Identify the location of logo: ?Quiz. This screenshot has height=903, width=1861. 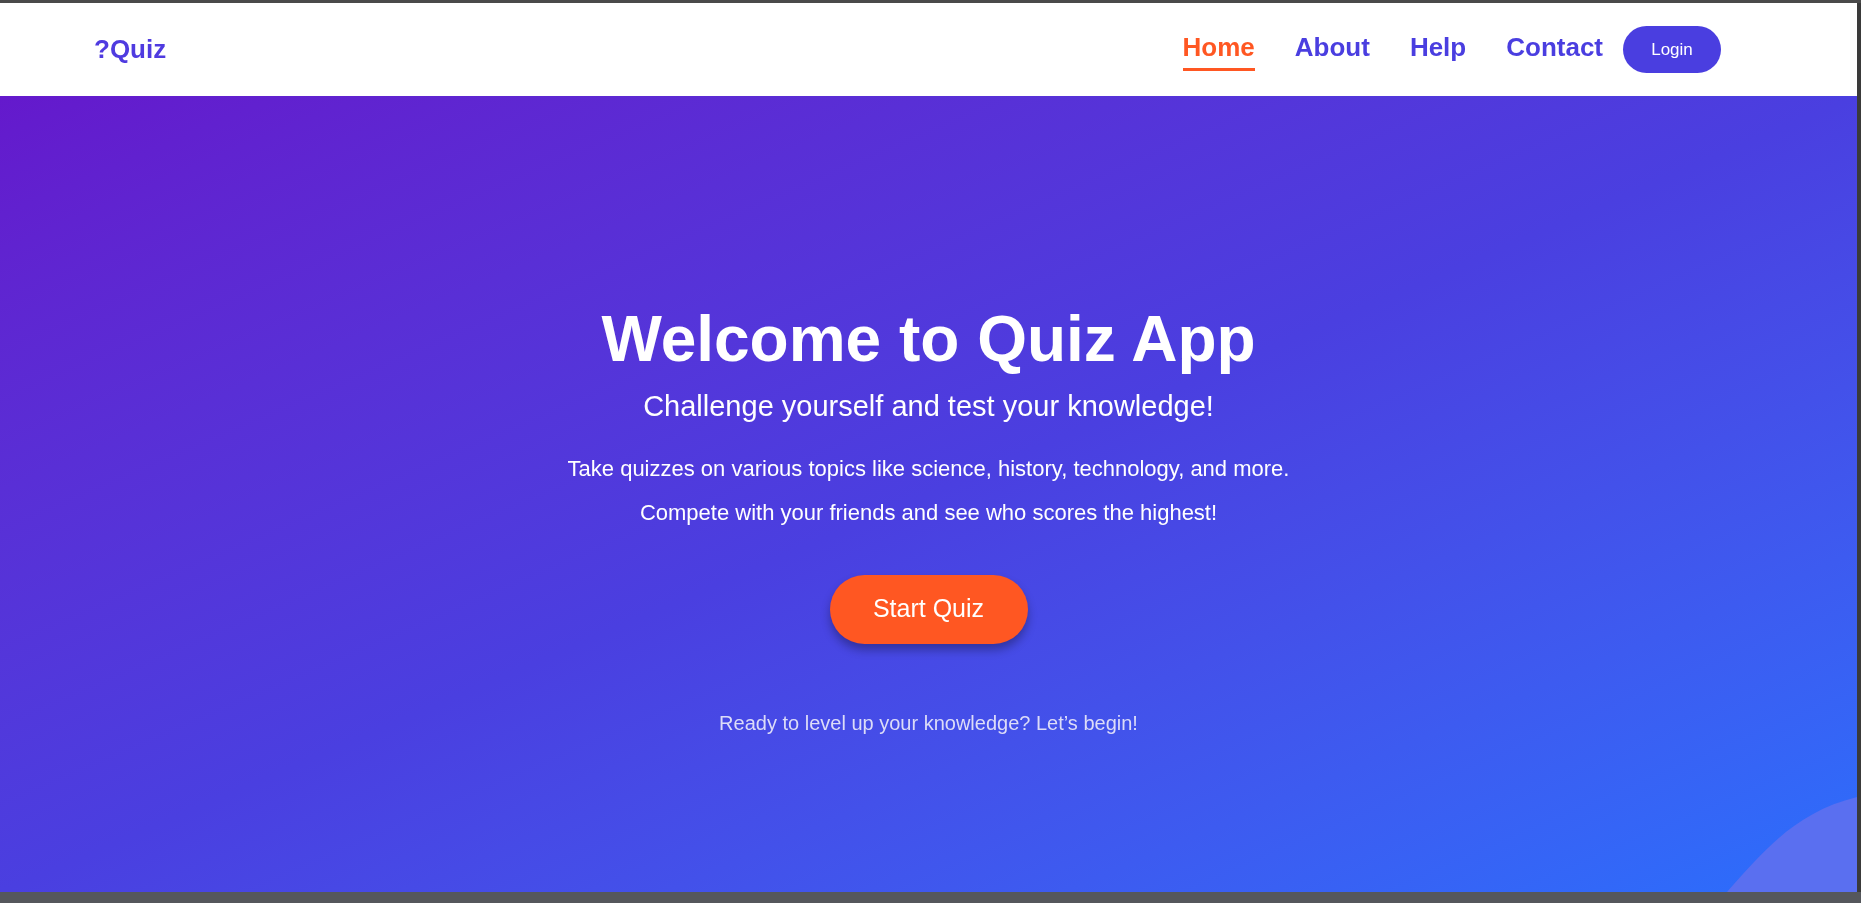
(130, 49).